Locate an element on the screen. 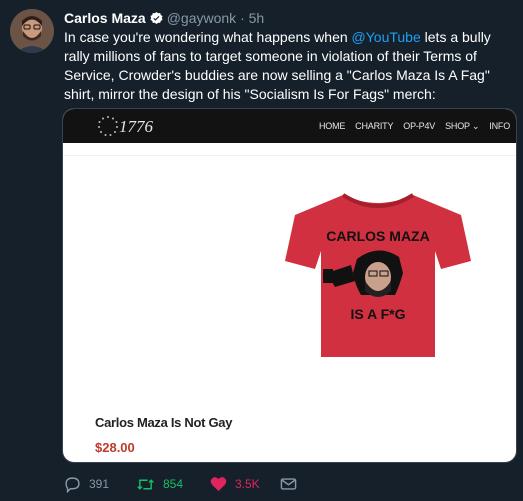 Image resolution: width=523 pixels, height=501 pixels. like-count: 3.5K is located at coordinates (247, 484).